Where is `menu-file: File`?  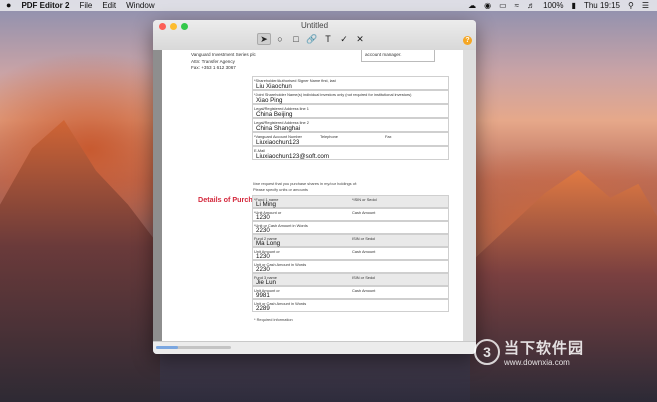 menu-file: File is located at coordinates (85, 5).